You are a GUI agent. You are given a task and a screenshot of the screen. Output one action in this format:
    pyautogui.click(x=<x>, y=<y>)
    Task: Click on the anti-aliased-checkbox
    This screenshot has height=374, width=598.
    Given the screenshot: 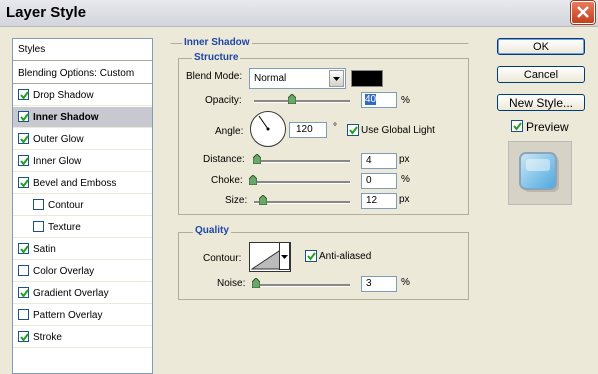 What is the action you would take?
    pyautogui.click(x=311, y=256)
    